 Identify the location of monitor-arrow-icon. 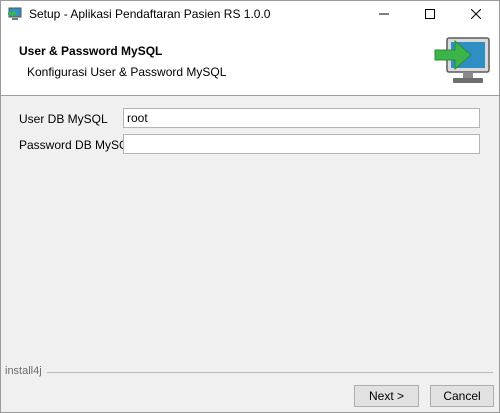
(462, 61).